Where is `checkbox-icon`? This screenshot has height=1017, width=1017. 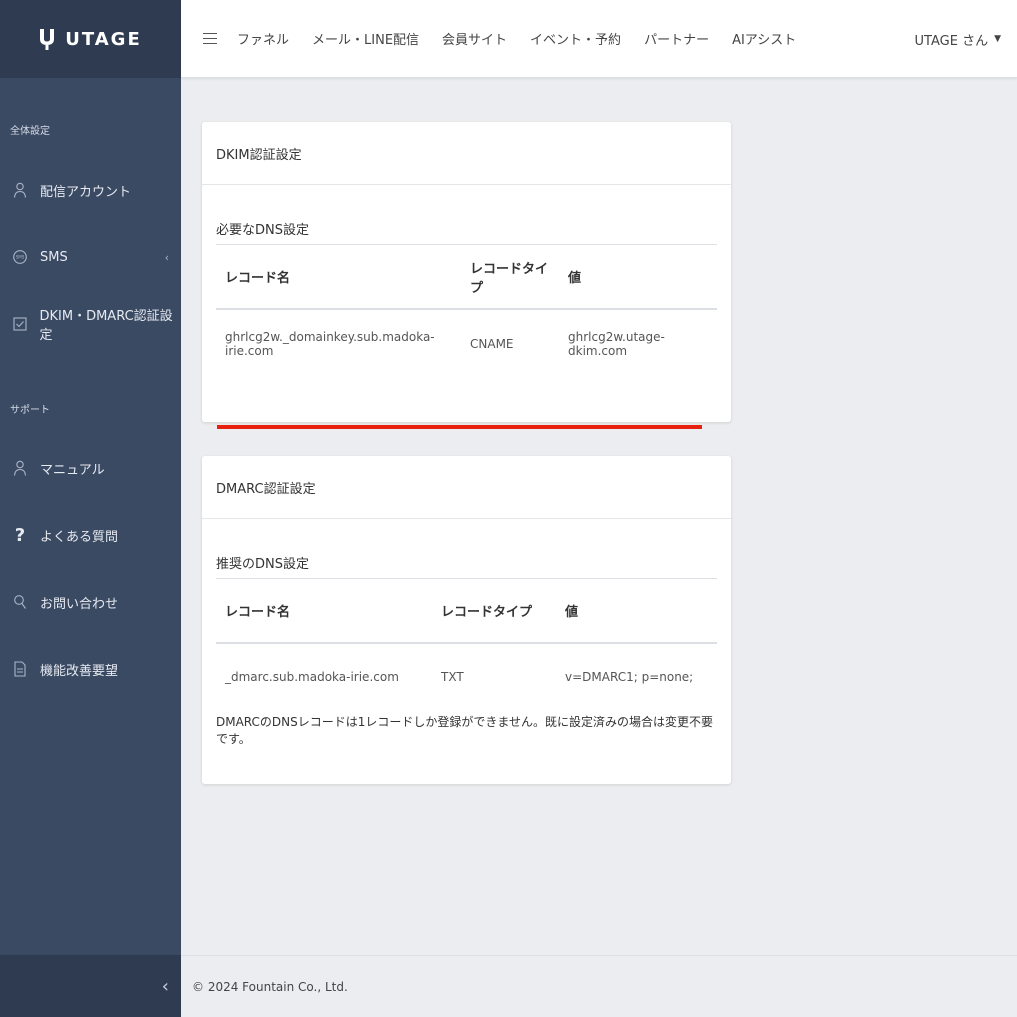 checkbox-icon is located at coordinates (19, 324).